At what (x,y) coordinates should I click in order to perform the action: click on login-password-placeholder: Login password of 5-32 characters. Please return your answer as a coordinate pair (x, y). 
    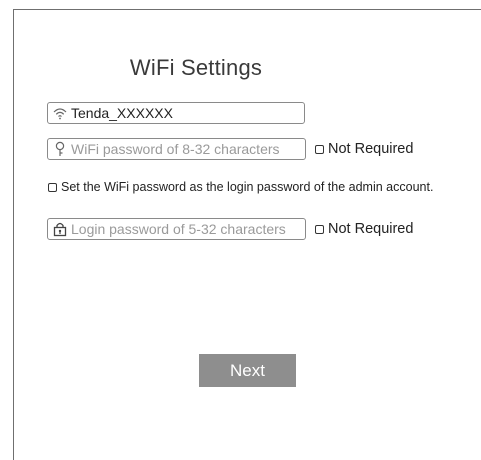
    Looking at the image, I should click on (178, 229).